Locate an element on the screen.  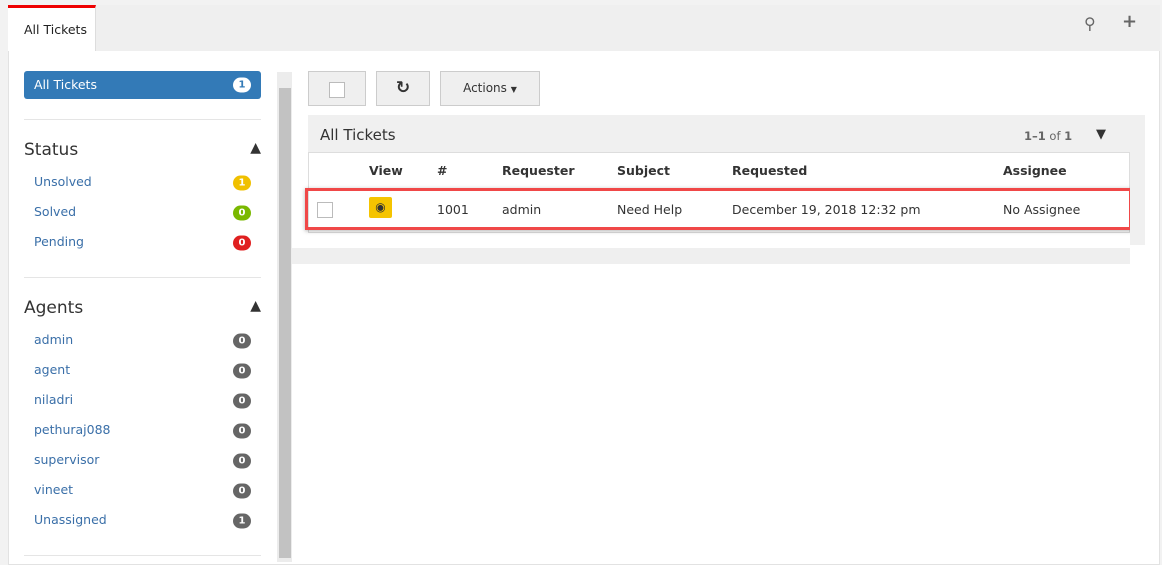
sidebar-item-vineet: vineet 0 is located at coordinates (142, 491).